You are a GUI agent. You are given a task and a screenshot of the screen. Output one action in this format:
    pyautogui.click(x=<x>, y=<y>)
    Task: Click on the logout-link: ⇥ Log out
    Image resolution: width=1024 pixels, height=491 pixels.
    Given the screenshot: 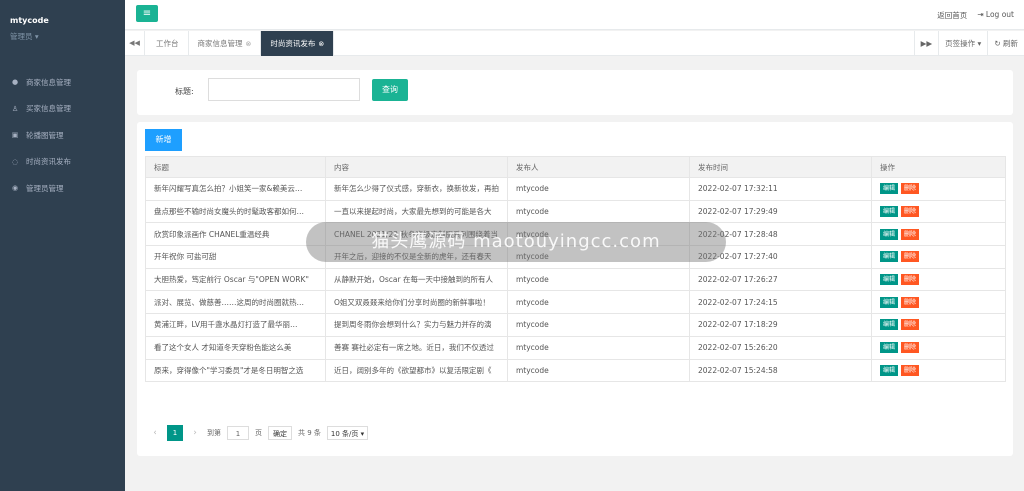 What is the action you would take?
    pyautogui.click(x=995, y=15)
    